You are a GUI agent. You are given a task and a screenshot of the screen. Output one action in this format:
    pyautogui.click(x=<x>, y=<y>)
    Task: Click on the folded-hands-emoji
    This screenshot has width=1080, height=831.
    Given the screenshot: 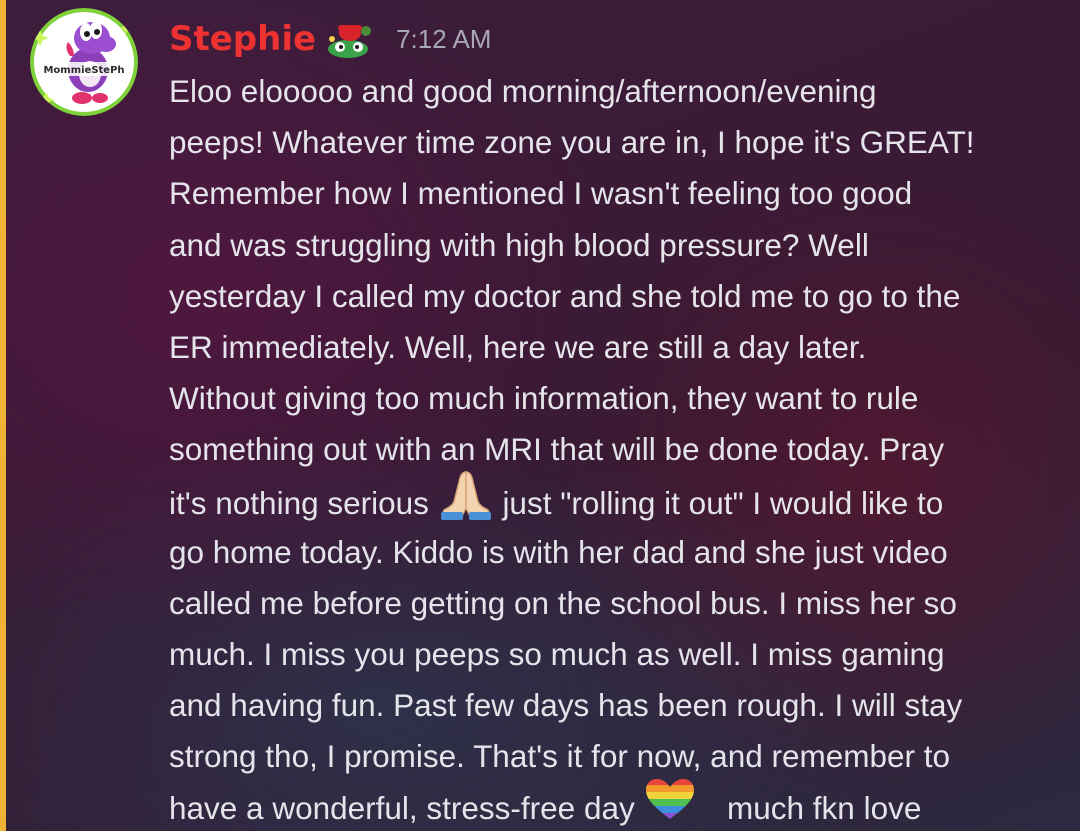 What is the action you would take?
    pyautogui.click(x=466, y=501)
    